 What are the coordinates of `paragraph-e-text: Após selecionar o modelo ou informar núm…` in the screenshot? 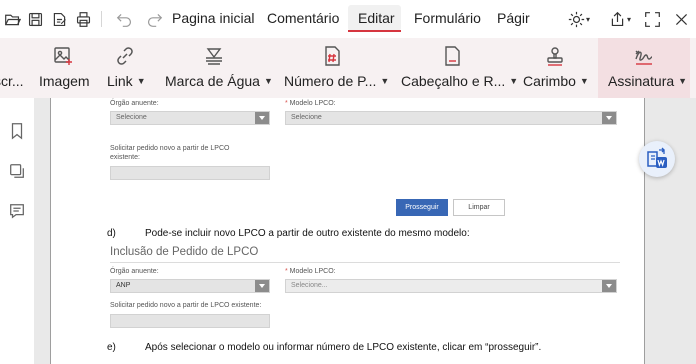 It's located at (343, 347).